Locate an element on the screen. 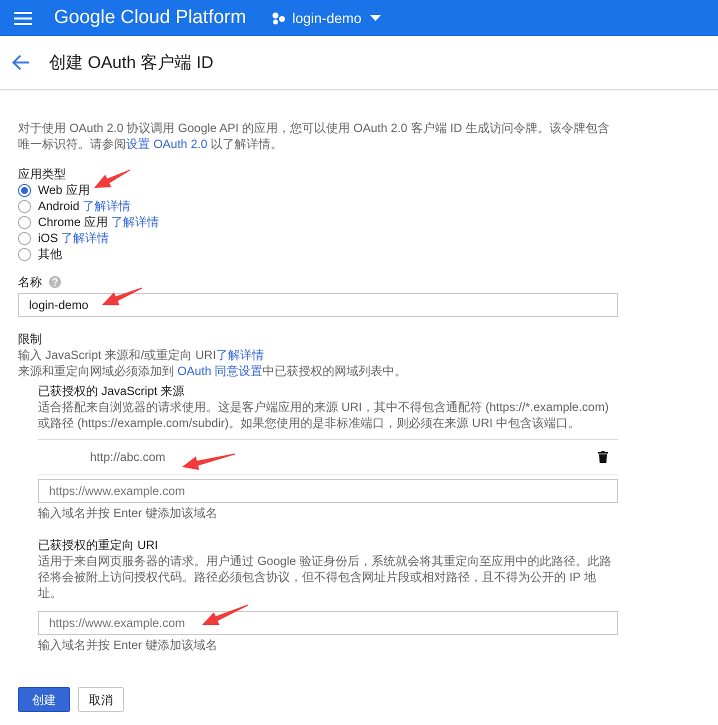  page-title: 创建 OAuth 客户端 ID is located at coordinates (131, 62).